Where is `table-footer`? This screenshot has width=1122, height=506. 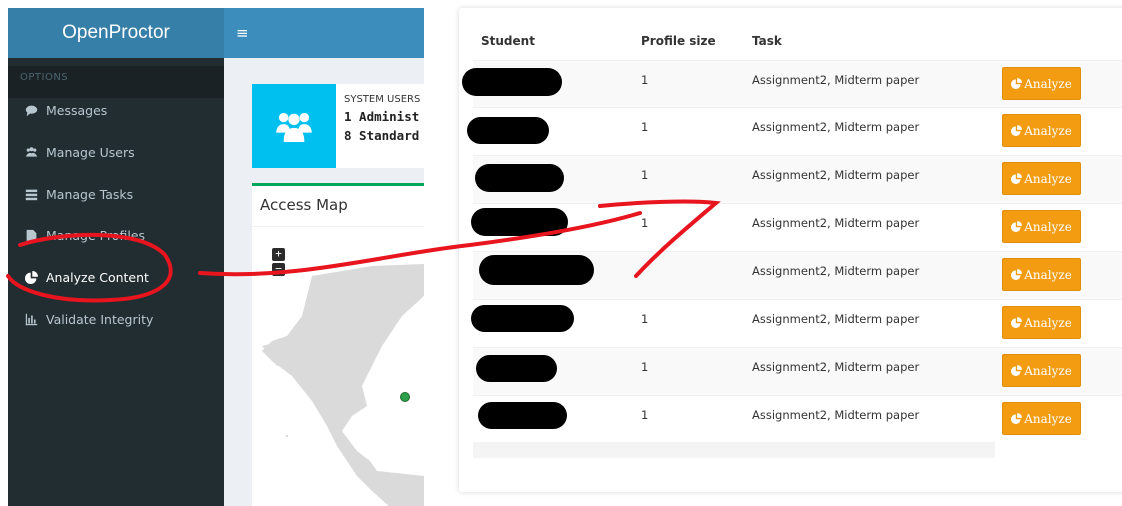 table-footer is located at coordinates (734, 450).